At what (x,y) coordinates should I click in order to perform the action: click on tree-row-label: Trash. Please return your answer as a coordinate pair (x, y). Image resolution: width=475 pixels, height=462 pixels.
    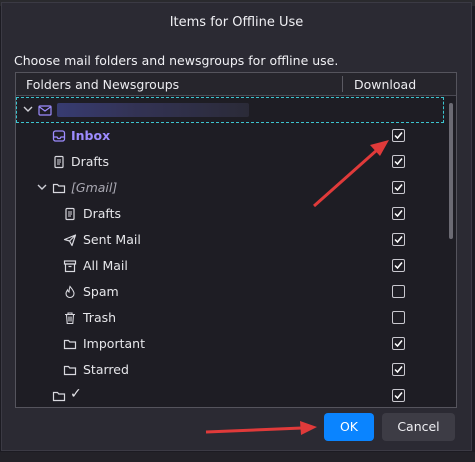
    Looking at the image, I should click on (100, 317).